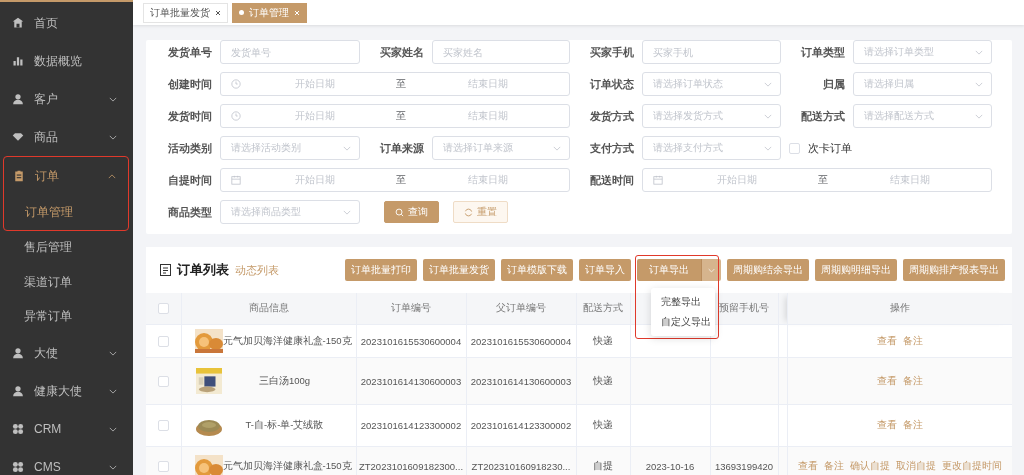  I want to click on field-label: 订单状态, so click(612, 84).